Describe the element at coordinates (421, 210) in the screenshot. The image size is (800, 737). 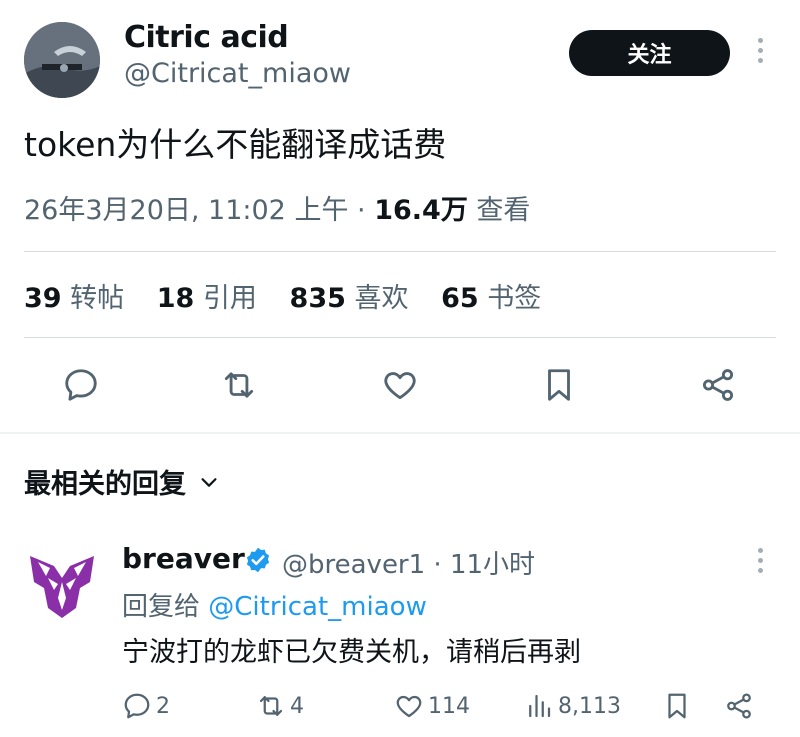
I see `views-count: 16.4万` at that location.